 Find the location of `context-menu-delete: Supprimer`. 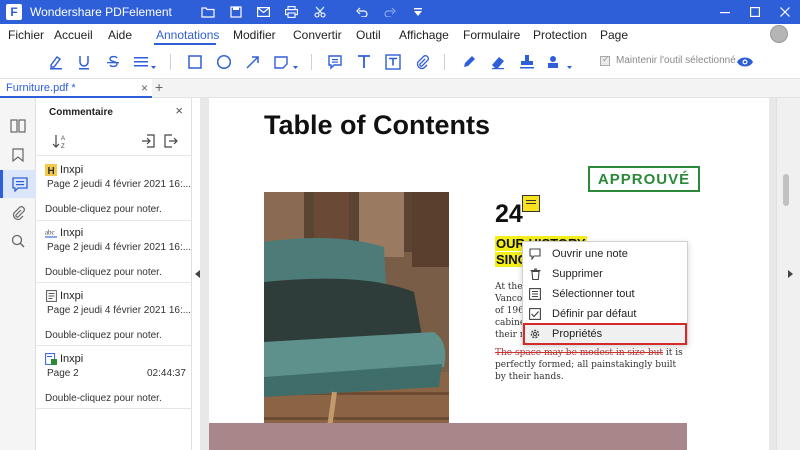

context-menu-delete: Supprimer is located at coordinates (605, 274).